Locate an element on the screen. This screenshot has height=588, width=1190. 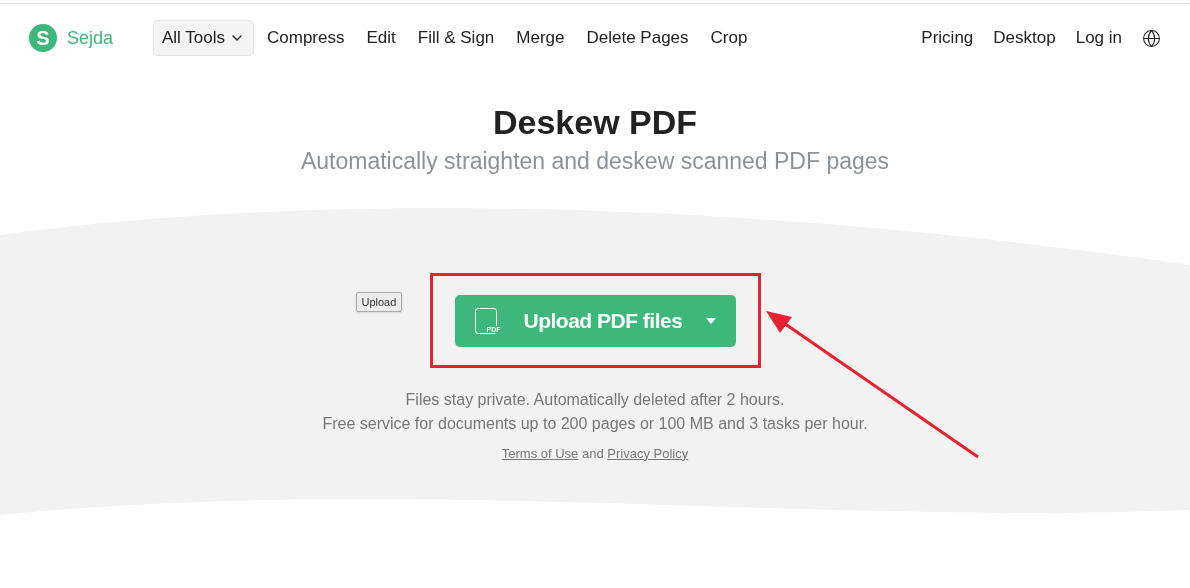
language-globe-icon is located at coordinates (1151, 38).